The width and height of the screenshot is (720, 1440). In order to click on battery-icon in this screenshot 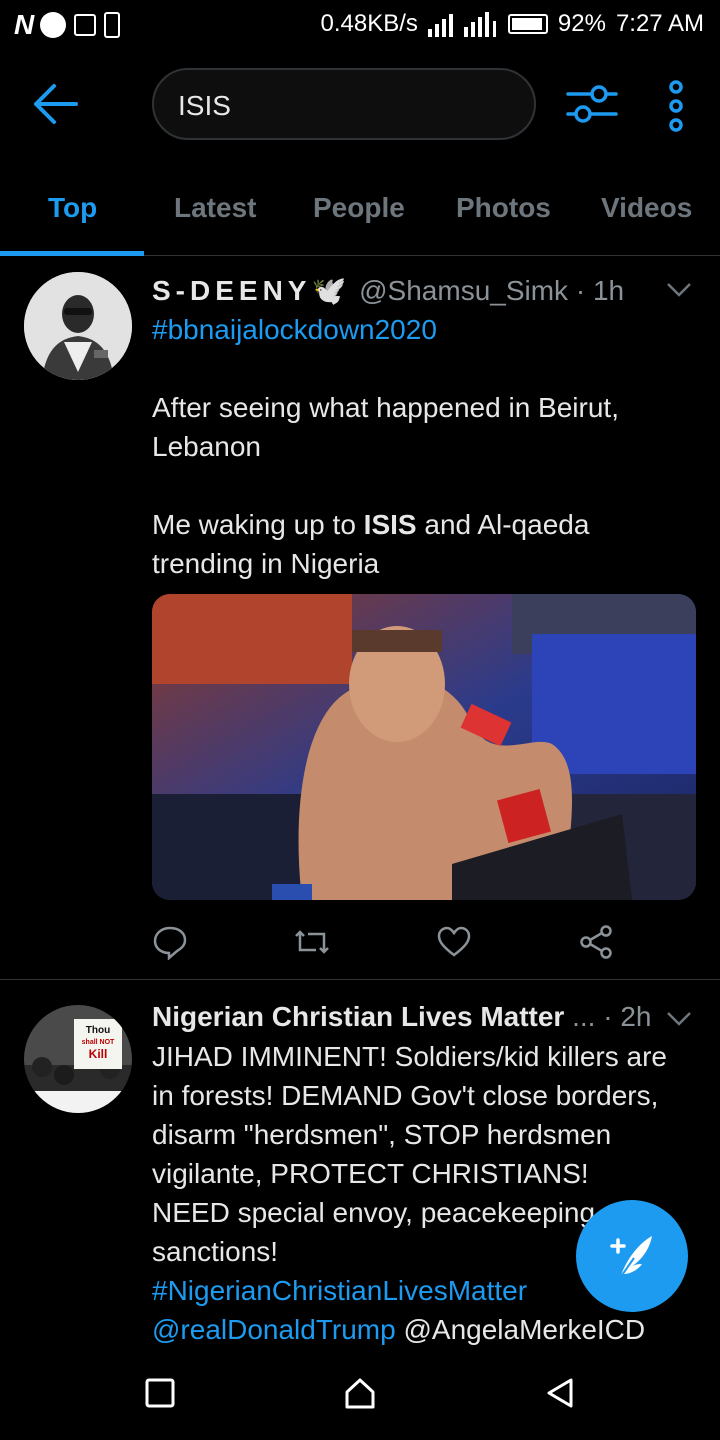, I will do `click(527, 24)`.